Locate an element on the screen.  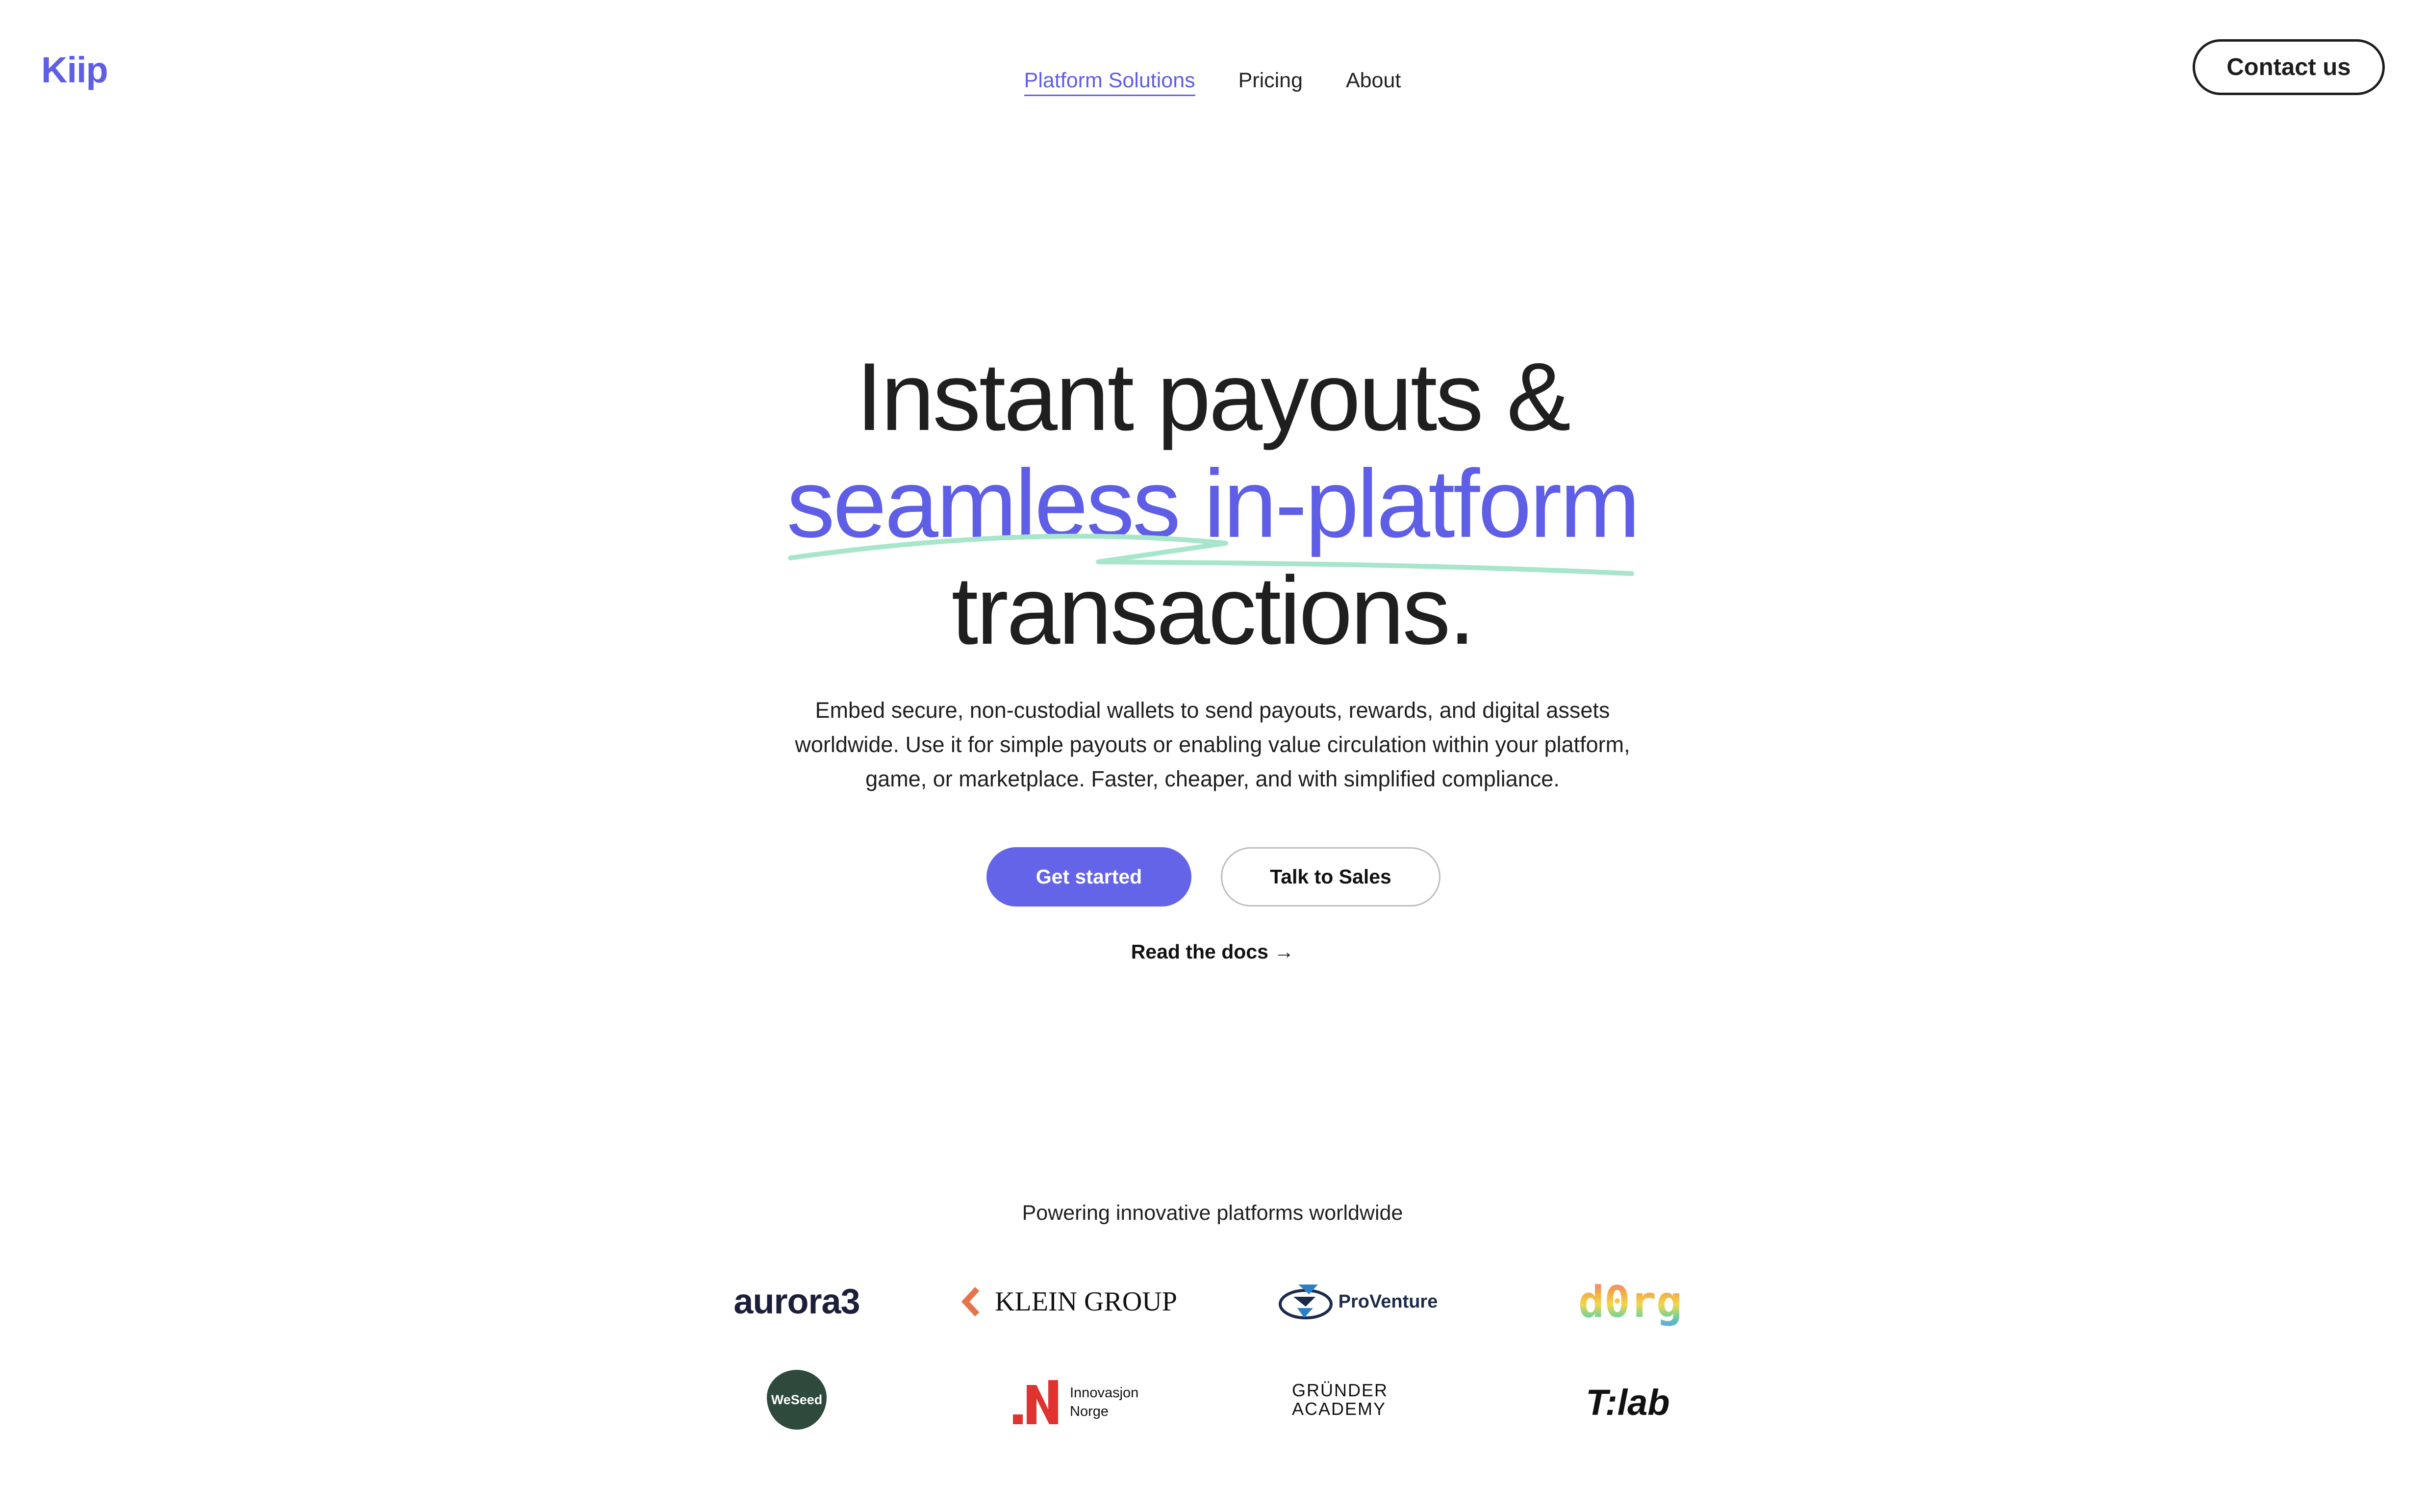
weseed-logo: WeSeed is located at coordinates (797, 1400).